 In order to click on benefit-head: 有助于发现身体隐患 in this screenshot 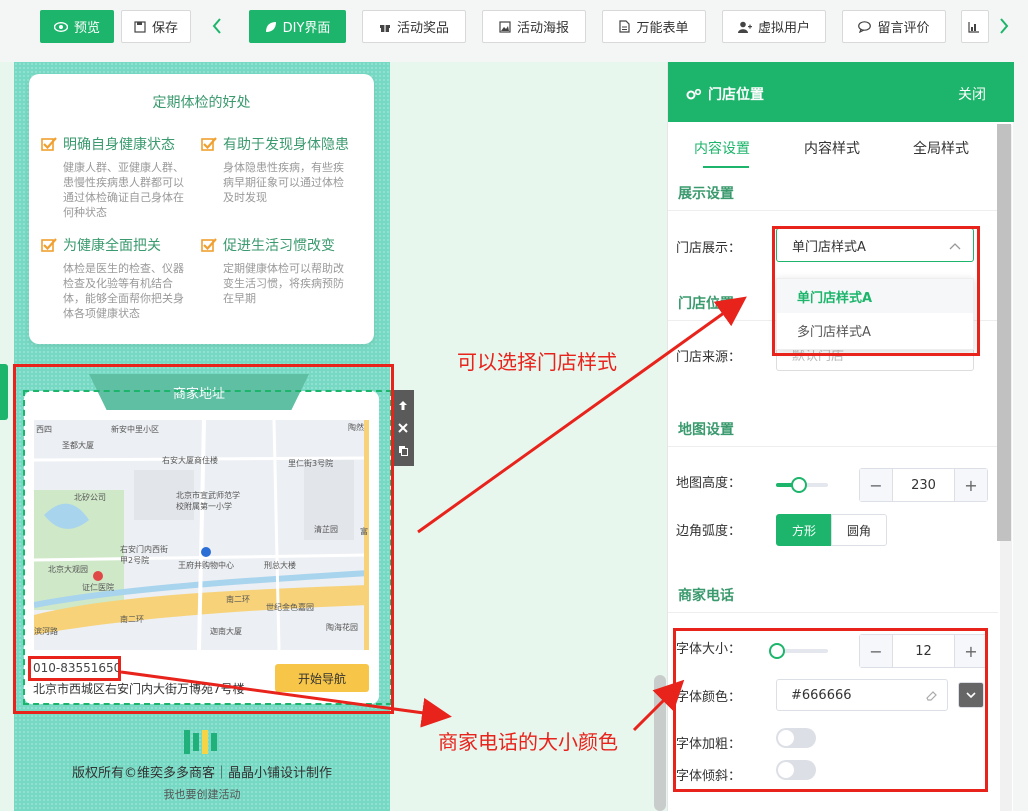, I will do `click(286, 145)`.